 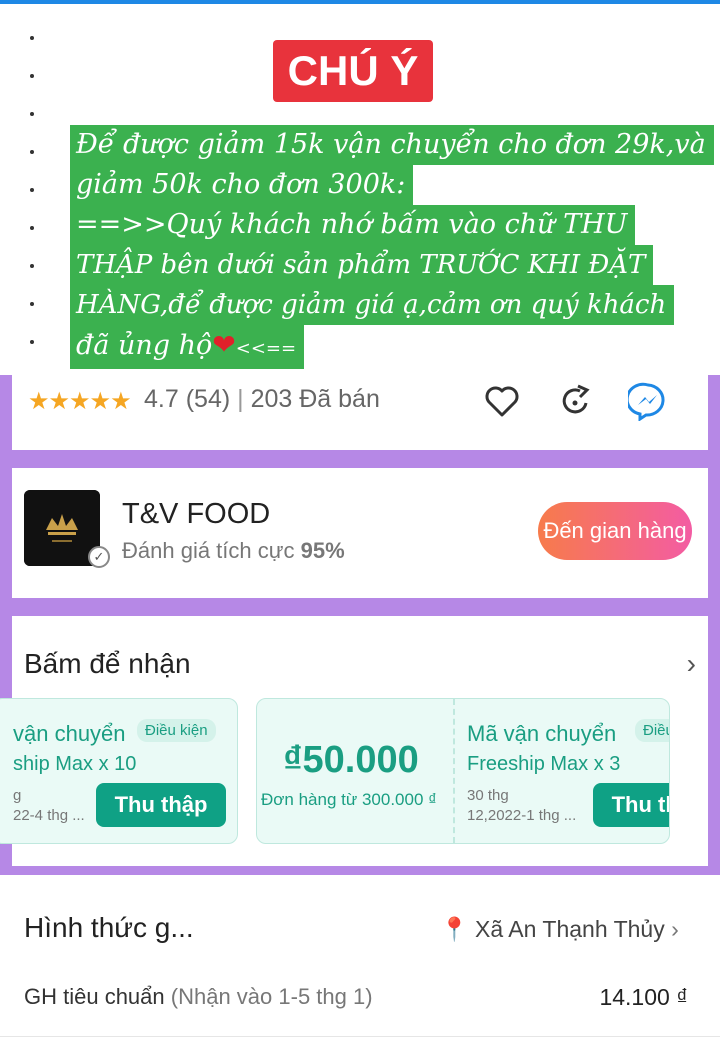 I want to click on rating-summary: 4.7 (54) | 203 Đã bán, so click(x=262, y=399).